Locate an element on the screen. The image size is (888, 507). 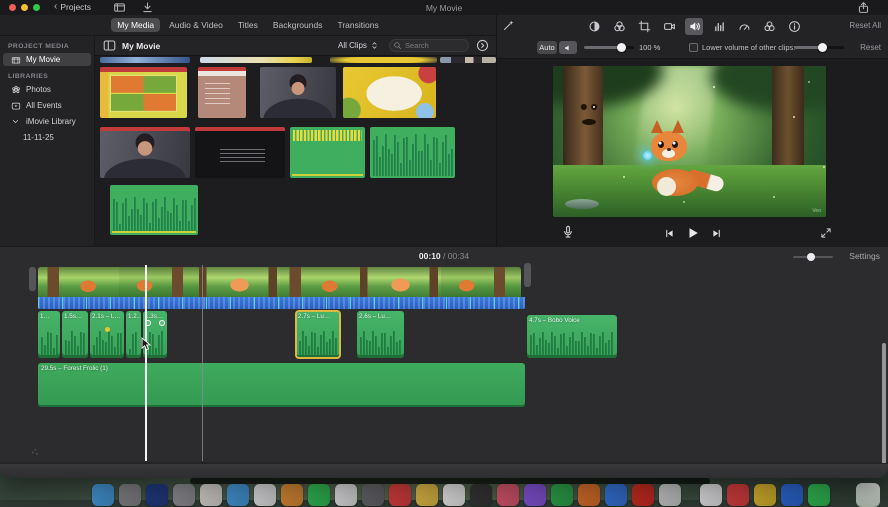
media-browser-header: My Movie All Clips is located at coordinates (295, 46).